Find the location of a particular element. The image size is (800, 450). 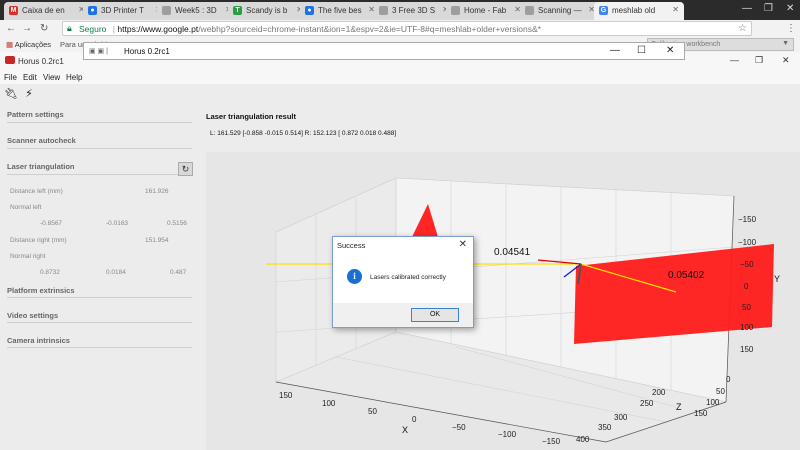

normal-right-x: 0.8732 is located at coordinates (50, 272).